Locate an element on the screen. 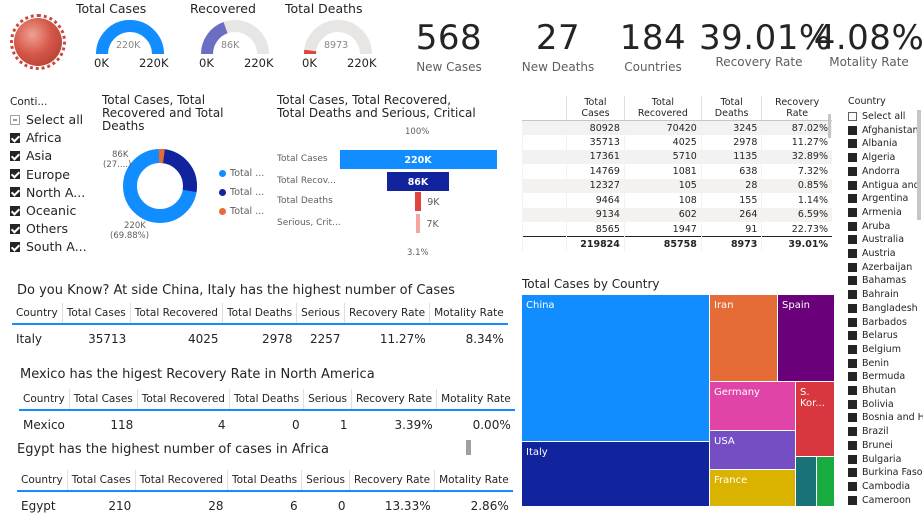 The height and width of the screenshot is (525, 923). continent-option: Africa is located at coordinates (36, 137).